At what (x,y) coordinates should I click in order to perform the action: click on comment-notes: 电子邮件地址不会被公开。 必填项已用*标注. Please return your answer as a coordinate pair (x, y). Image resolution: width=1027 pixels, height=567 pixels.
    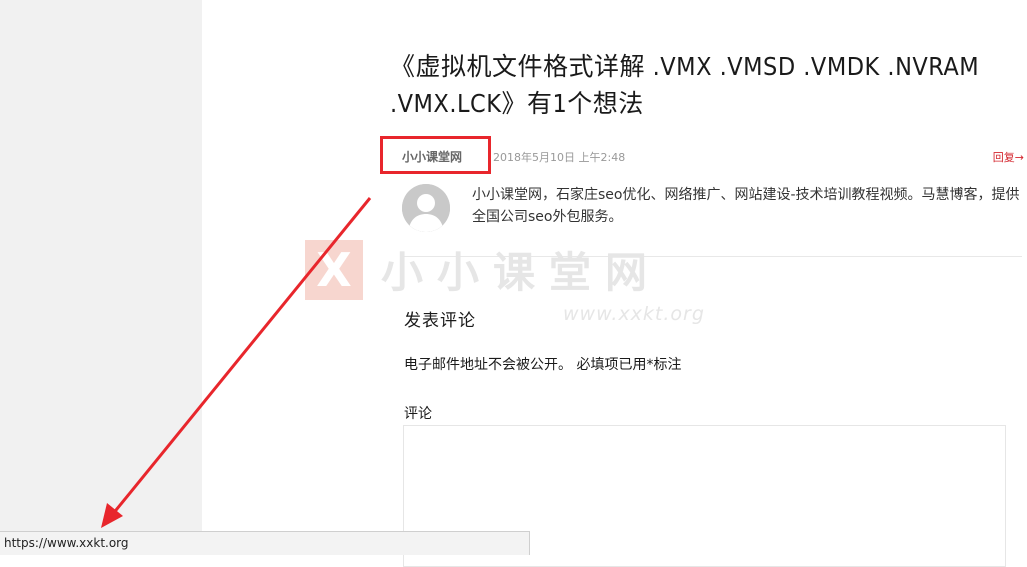
    Looking at the image, I should click on (543, 365).